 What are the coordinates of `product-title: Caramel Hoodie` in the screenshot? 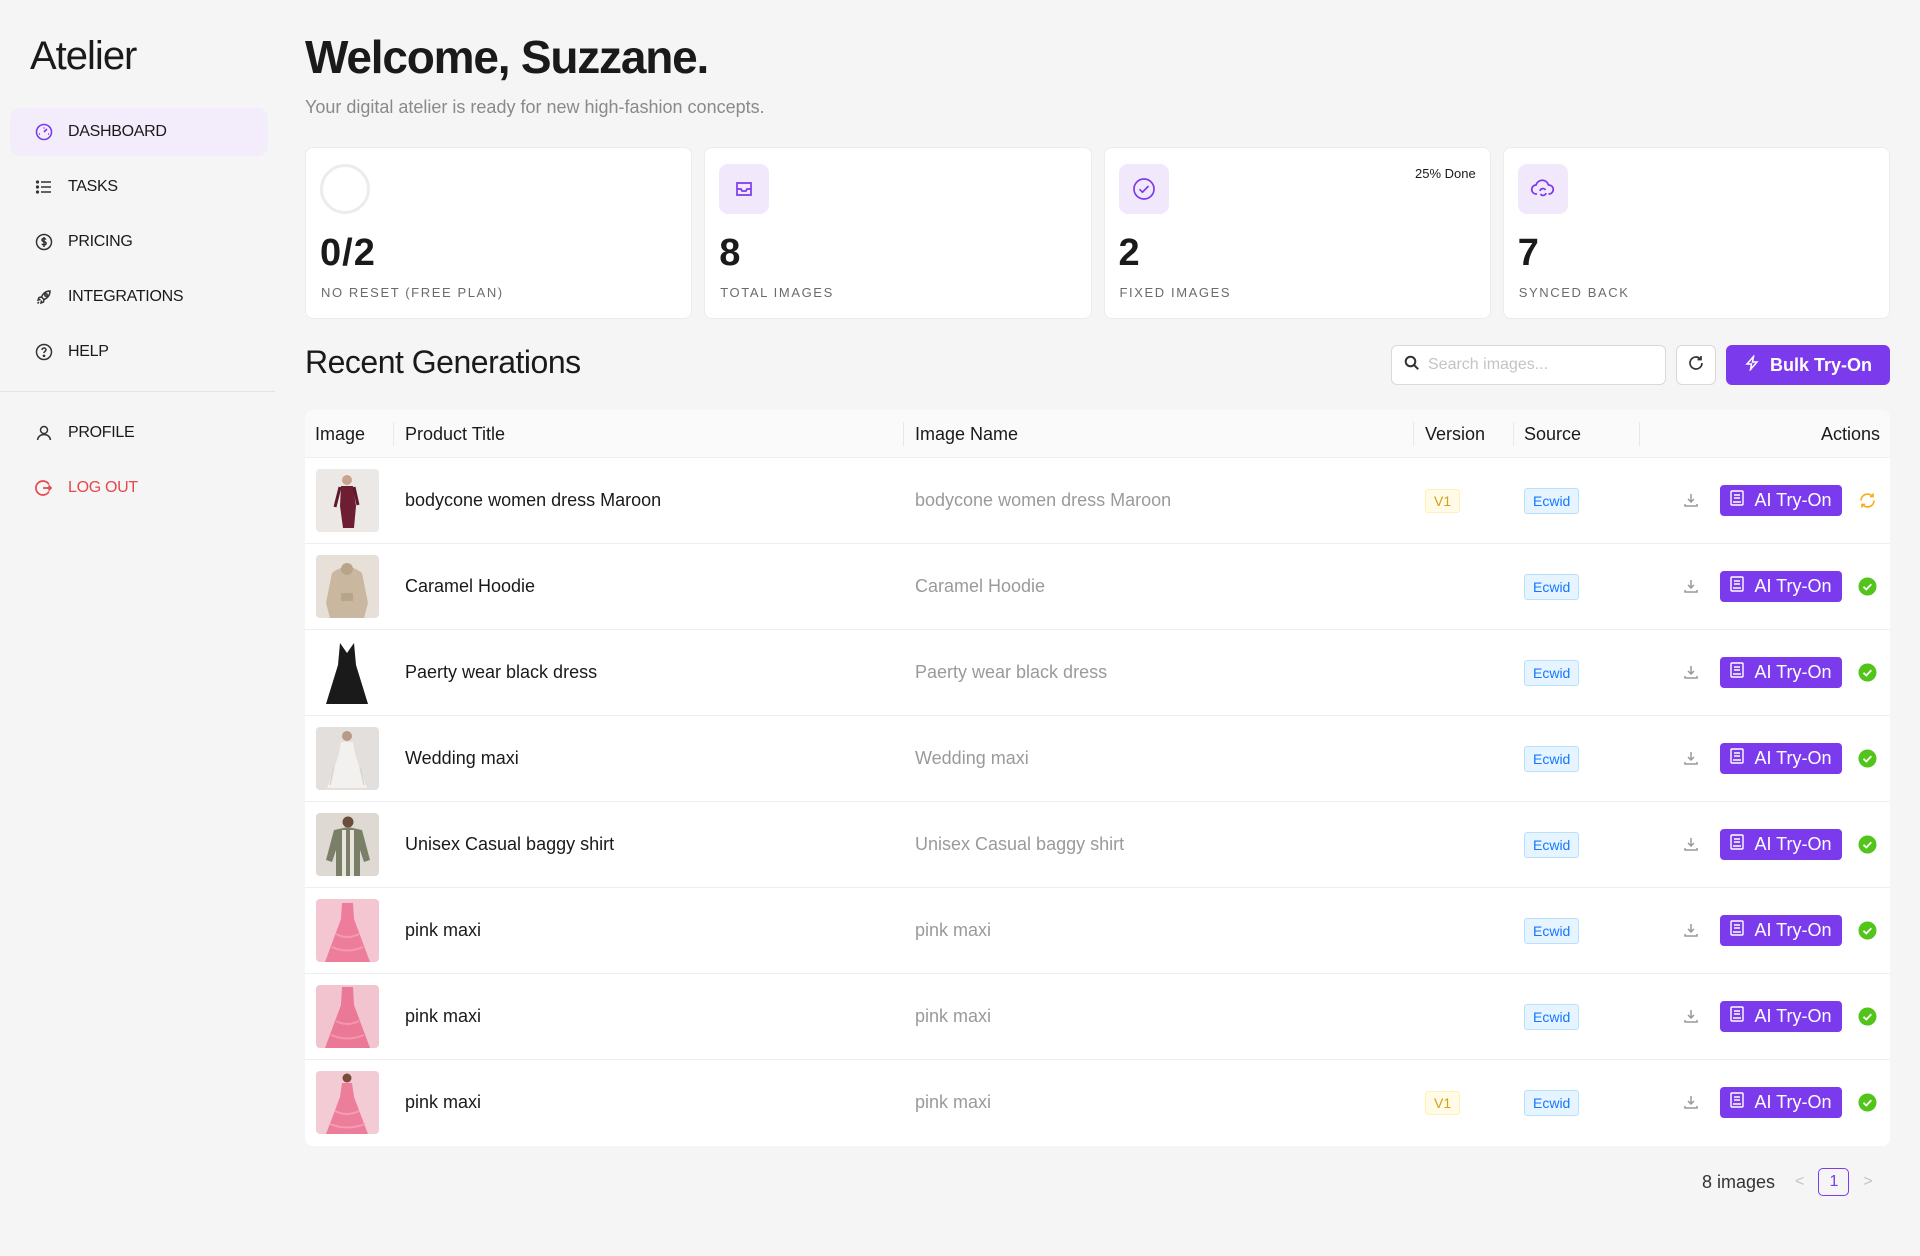 It's located at (470, 586).